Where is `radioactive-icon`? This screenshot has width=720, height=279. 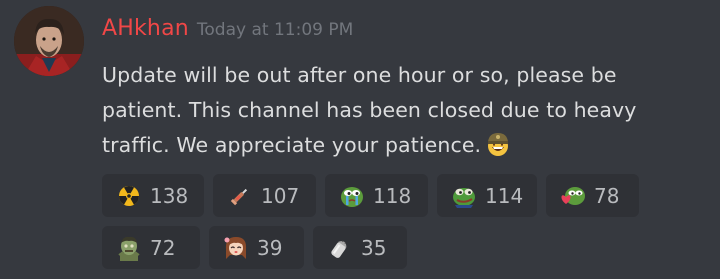 radioactive-icon is located at coordinates (129, 196).